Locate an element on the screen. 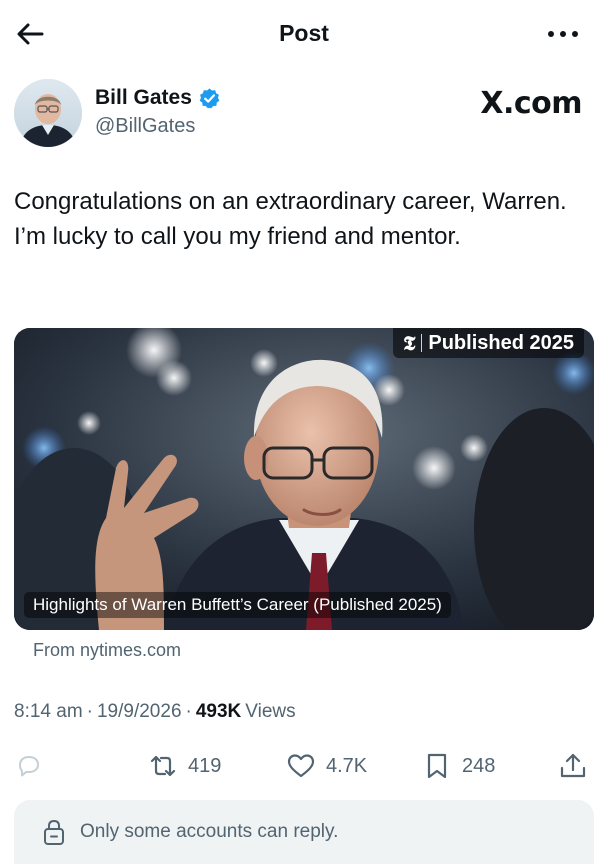  views-label: Views is located at coordinates (270, 711).